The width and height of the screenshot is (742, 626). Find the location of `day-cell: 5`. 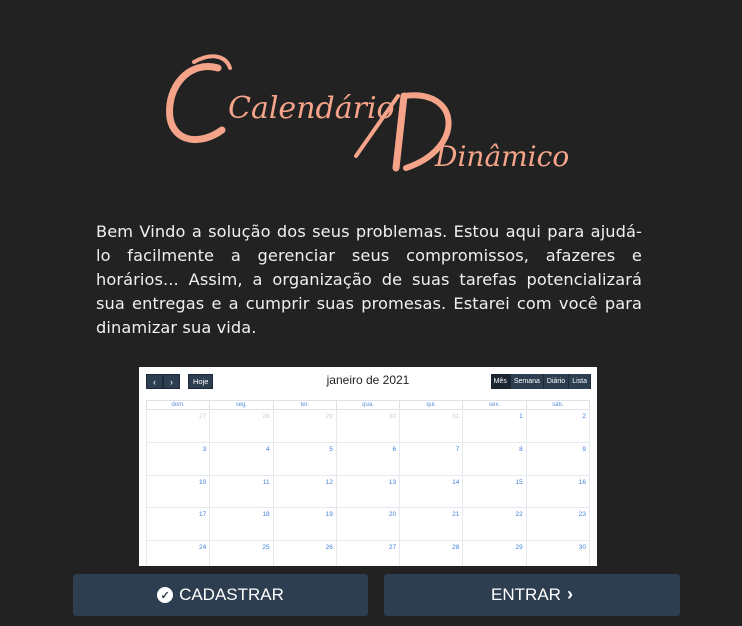

day-cell: 5 is located at coordinates (304, 458).